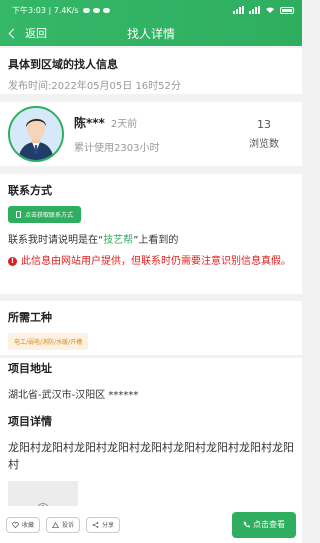 Image resolution: width=320 pixels, height=543 pixels. Describe the element at coordinates (63, 64) in the screenshot. I see `post-title: 具体到区域的找人信息` at that location.